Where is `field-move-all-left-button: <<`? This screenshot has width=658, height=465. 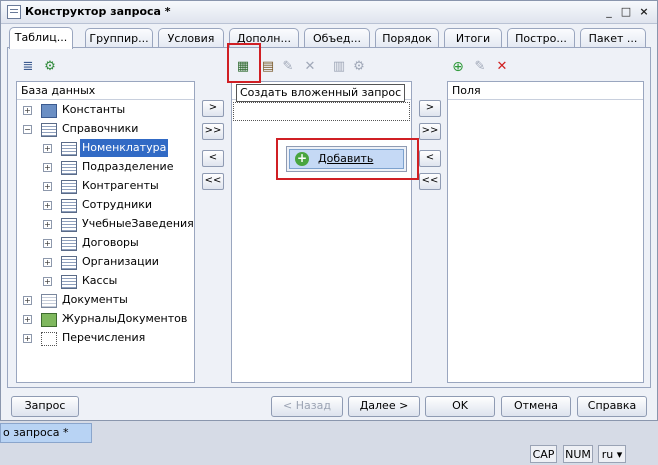 field-move-all-left-button: << is located at coordinates (430, 181).